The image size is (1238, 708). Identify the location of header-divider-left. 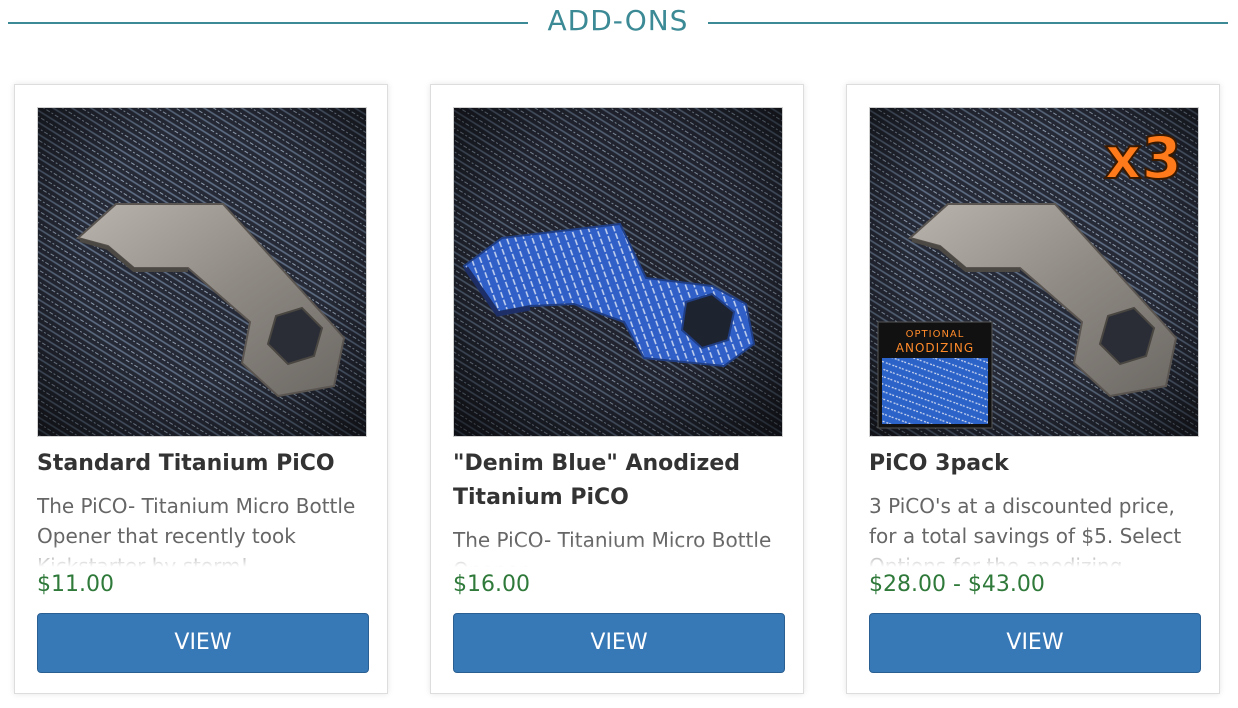
(268, 23).